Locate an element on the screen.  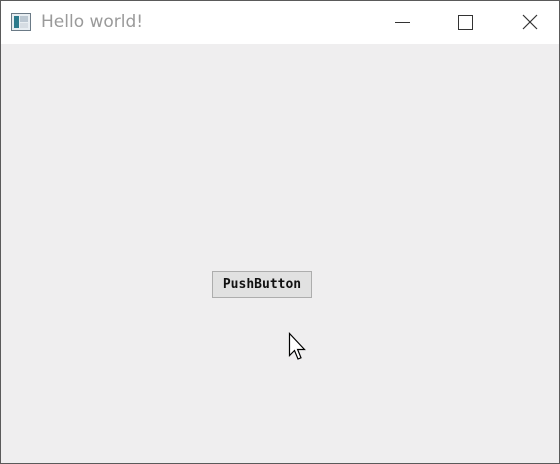
window-title: Hello world! is located at coordinates (92, 22).